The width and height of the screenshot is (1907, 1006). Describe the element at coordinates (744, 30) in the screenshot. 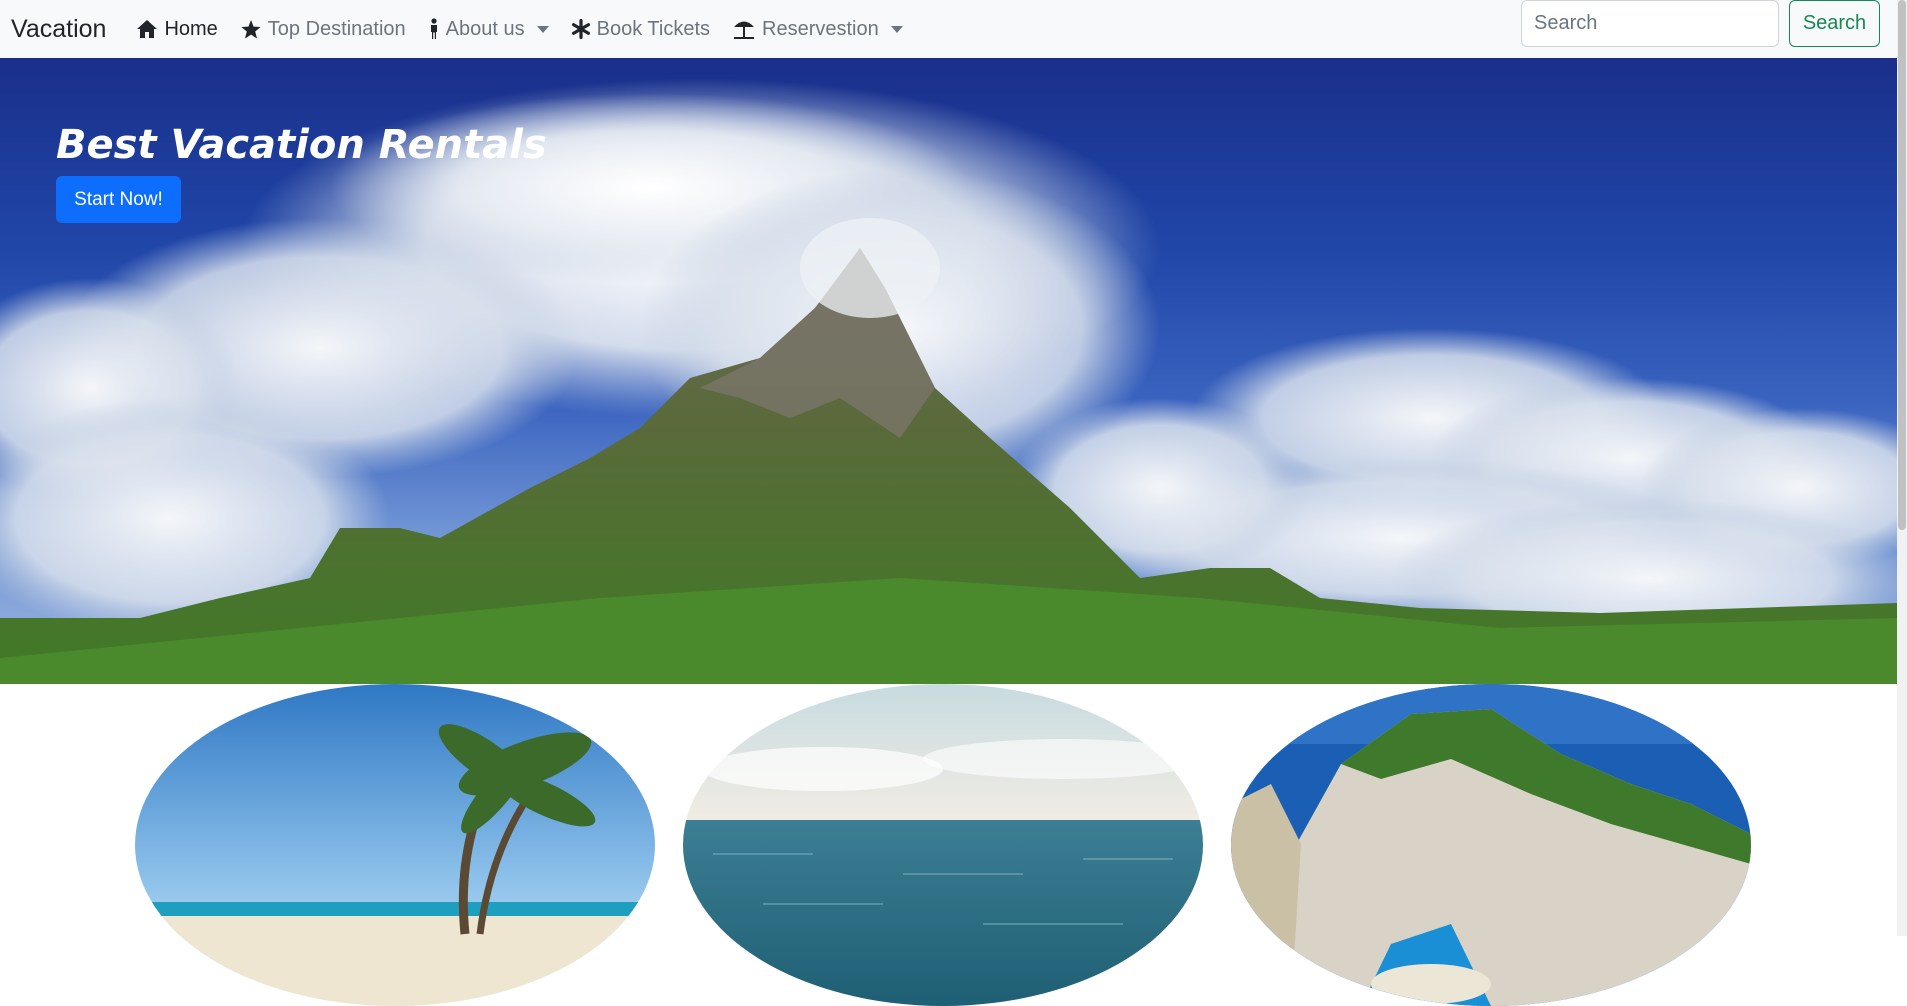

I see `umbrella-icon` at that location.